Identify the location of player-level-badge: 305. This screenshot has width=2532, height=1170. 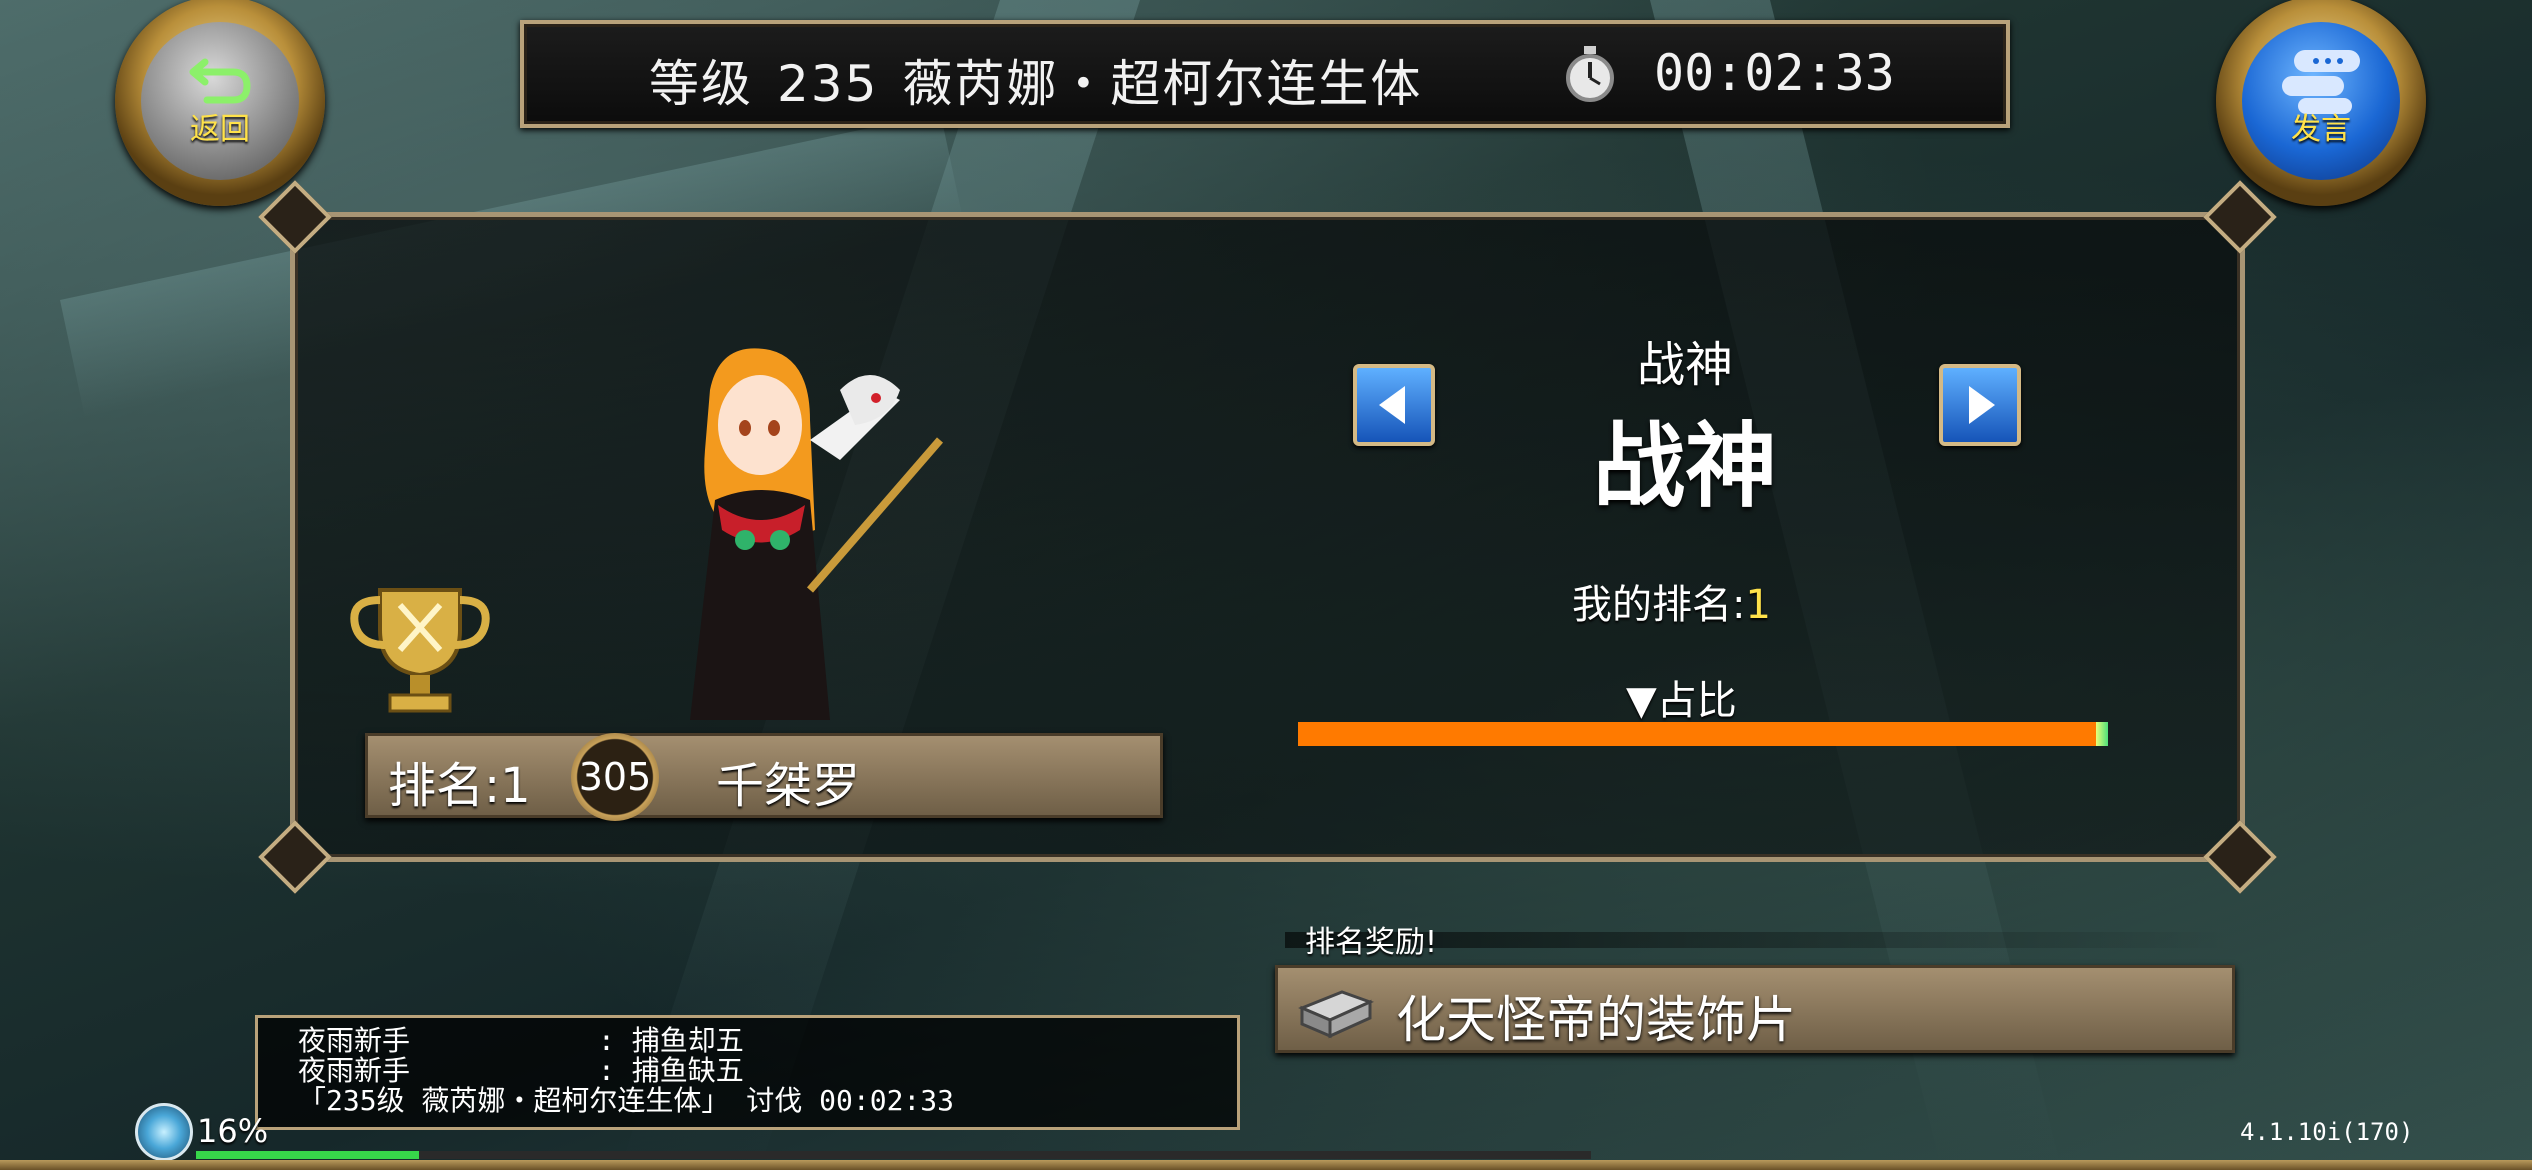
(615, 777).